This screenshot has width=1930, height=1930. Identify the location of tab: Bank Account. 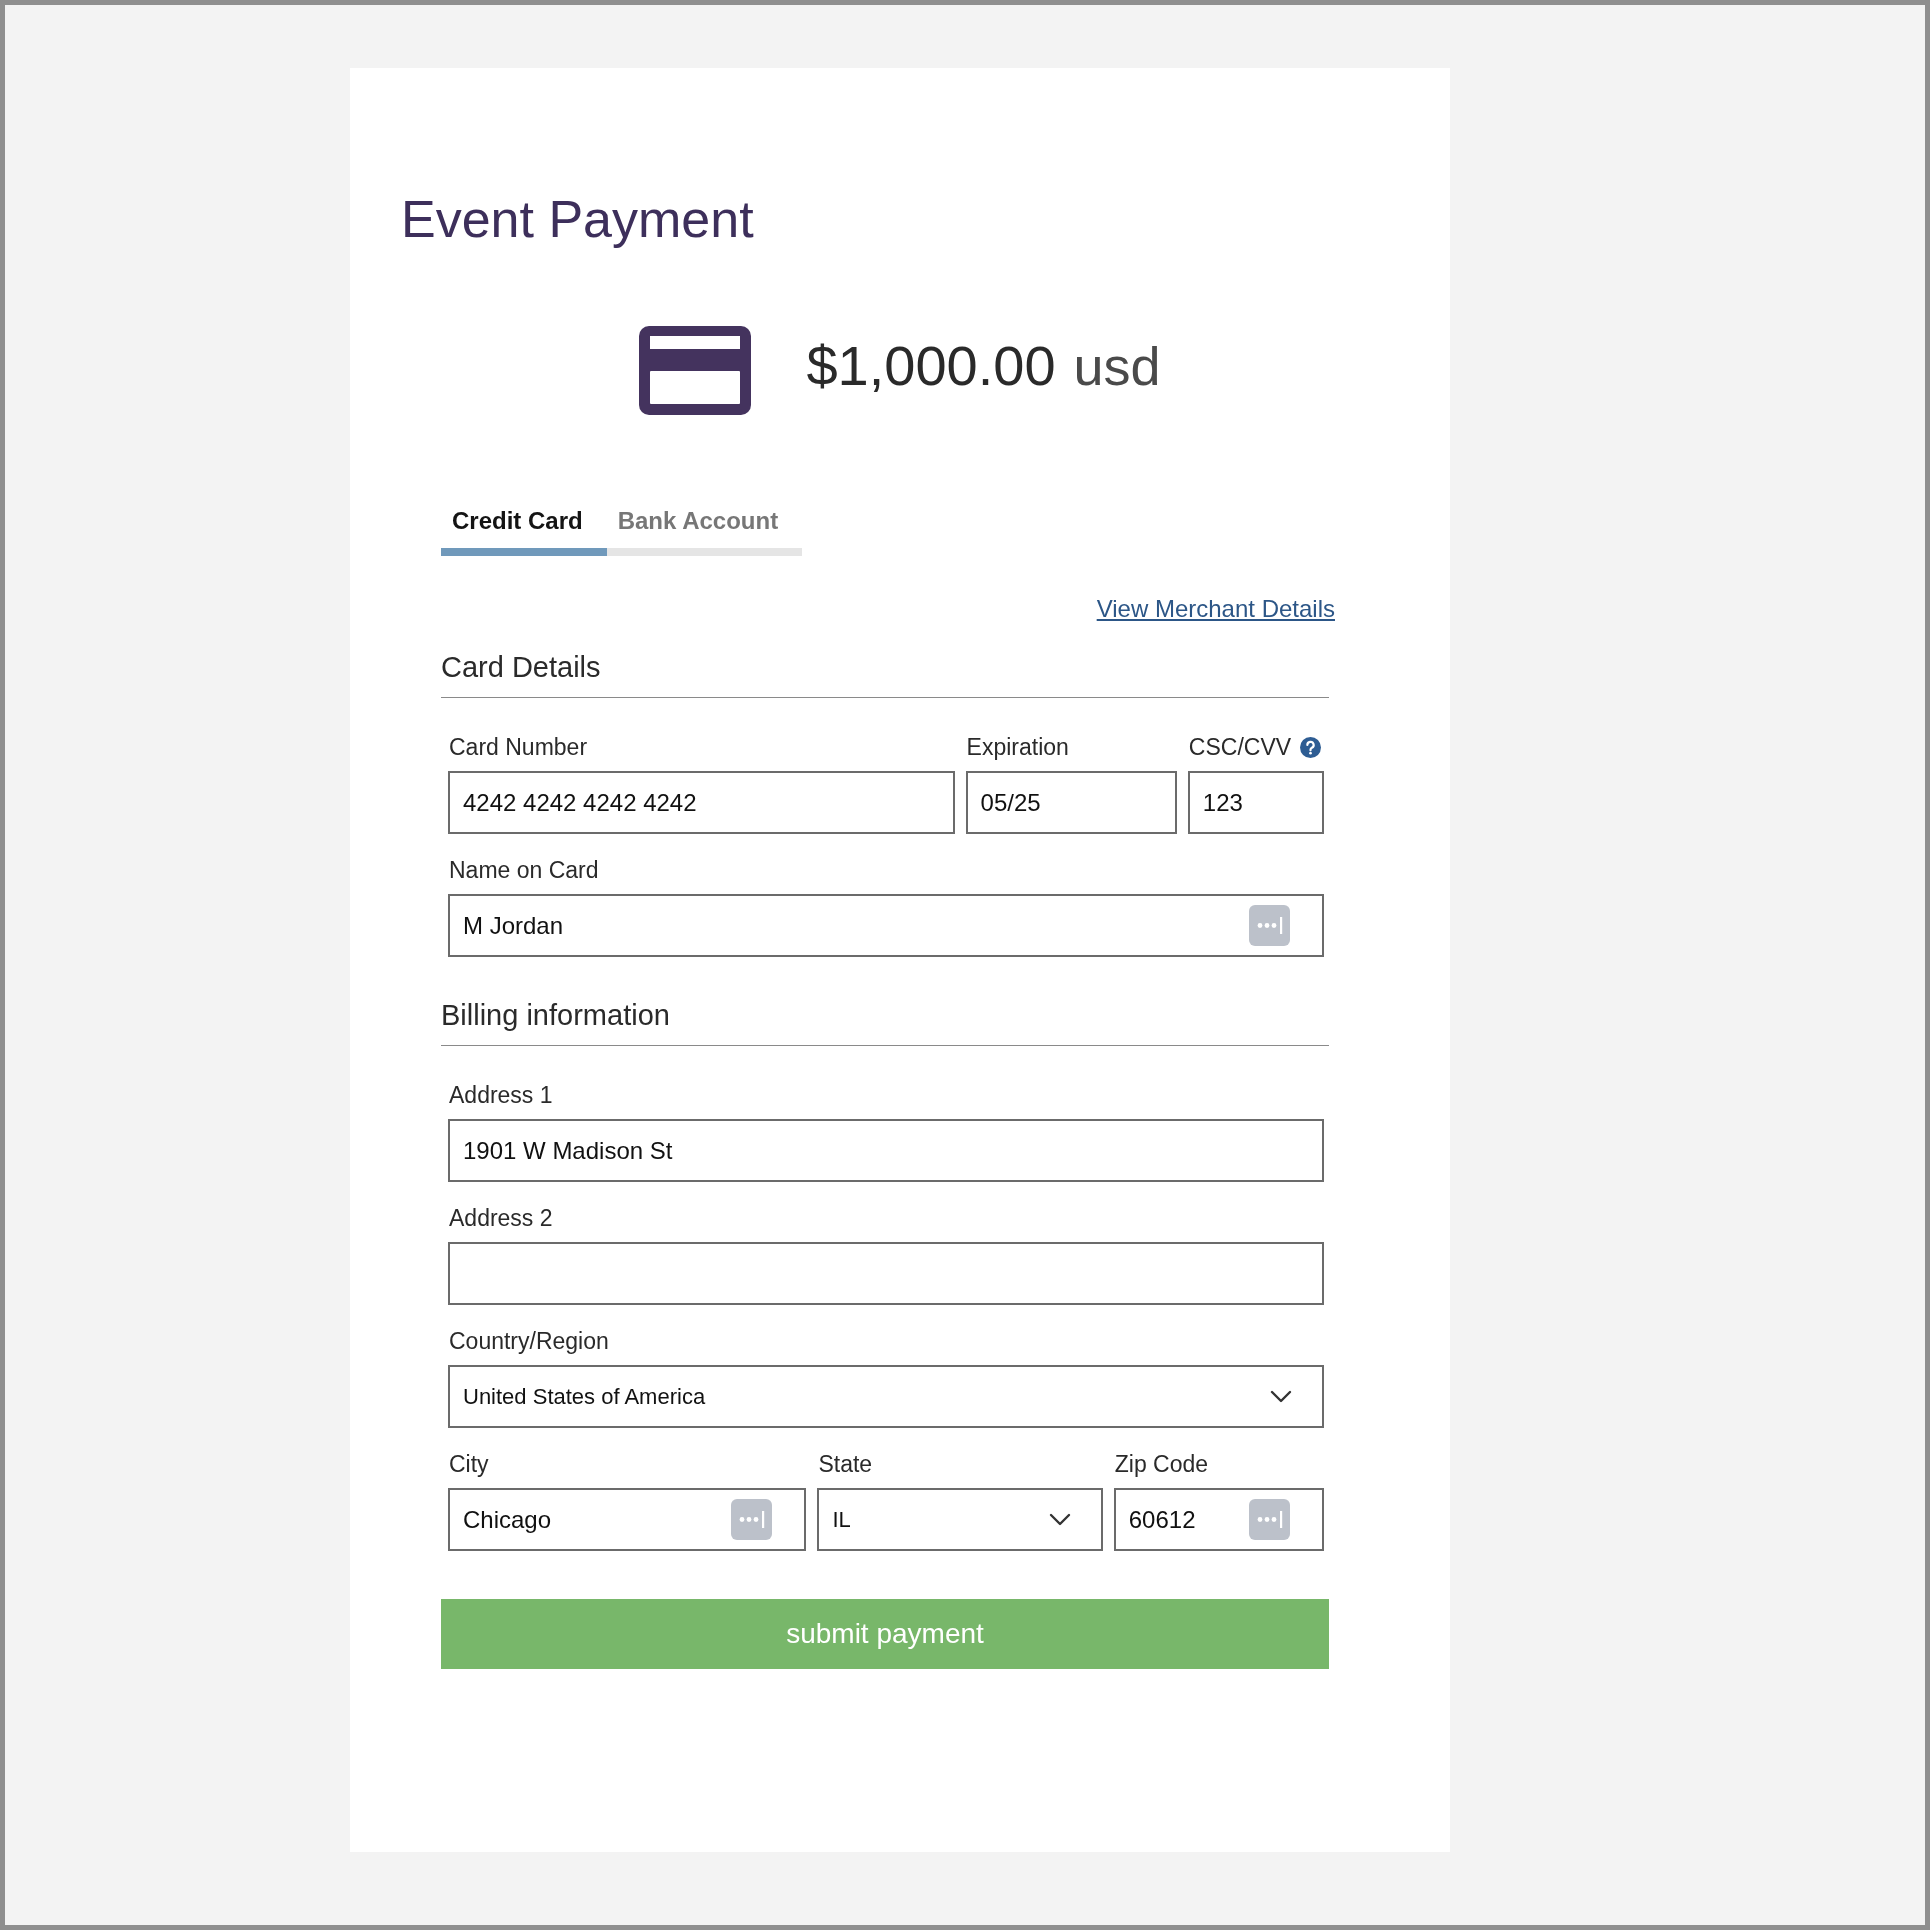
(704, 531).